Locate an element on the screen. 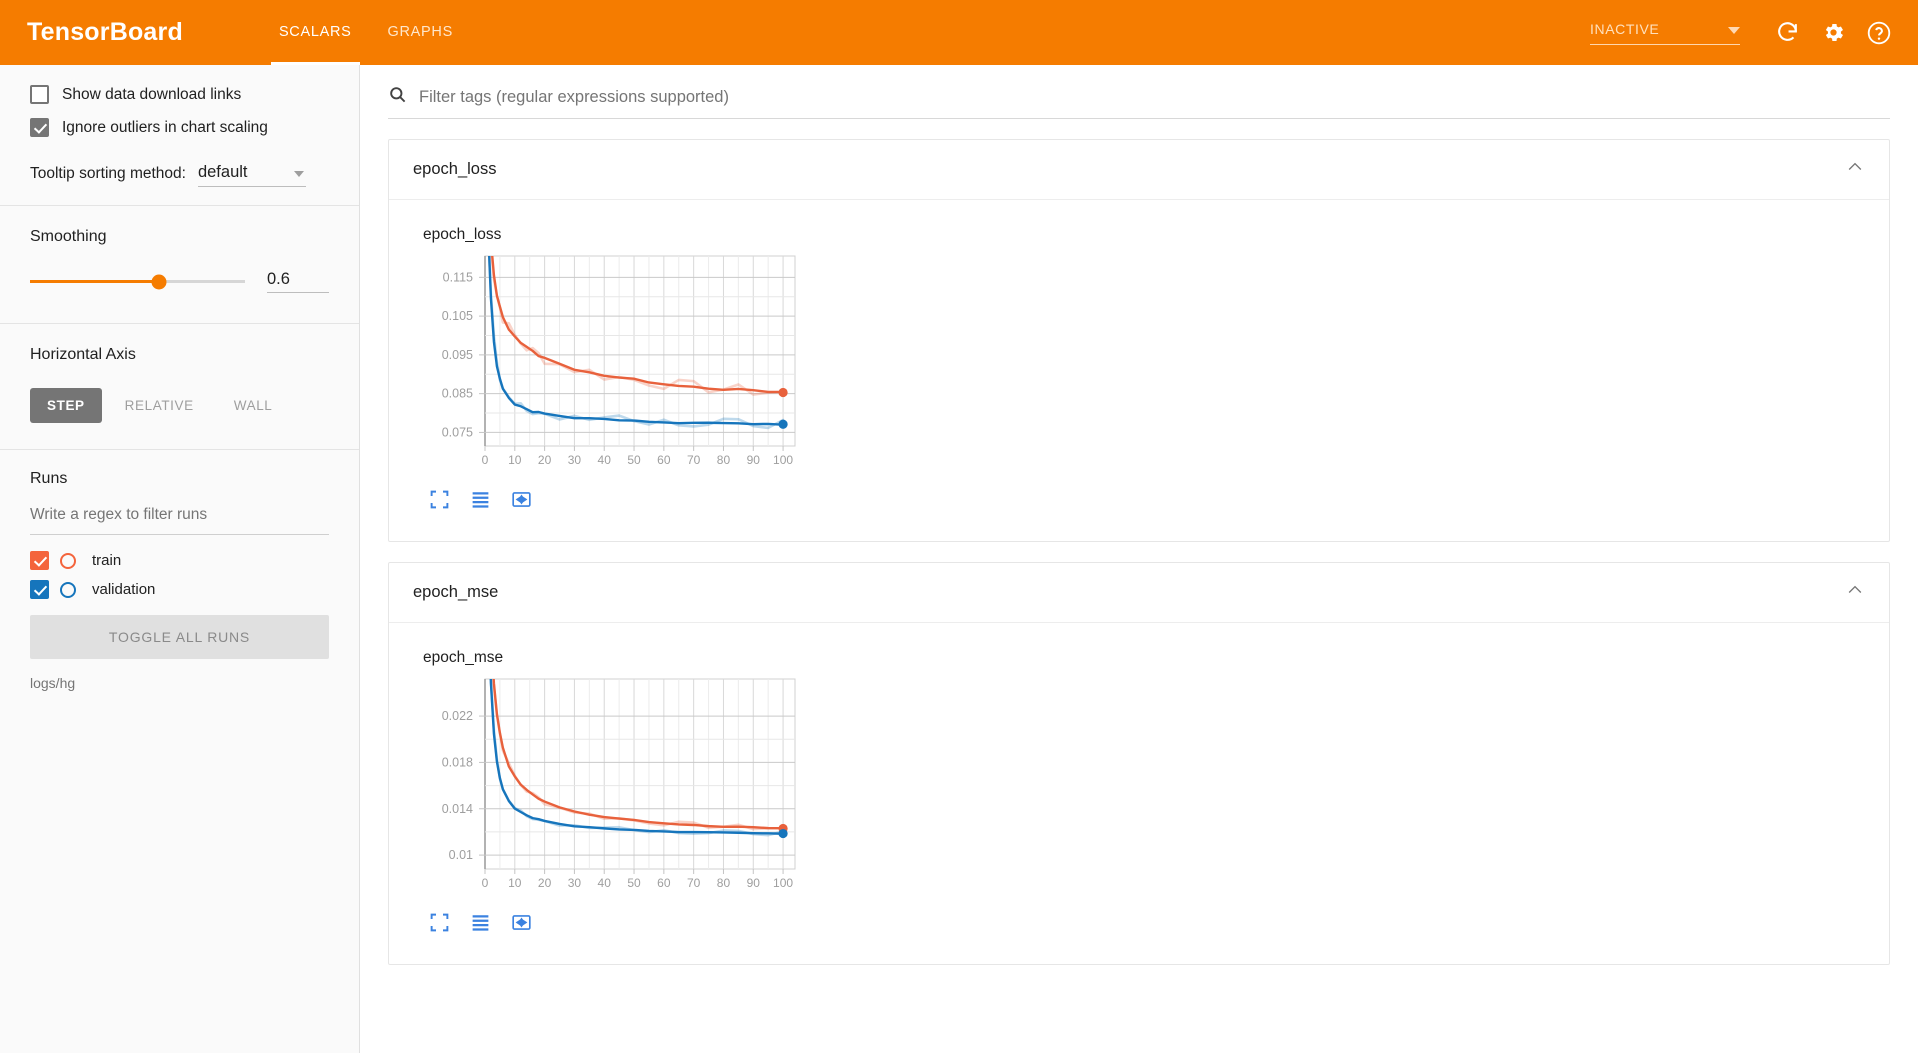  app-header: TensorBoard SCALARS GRAPHS INACTIVE is located at coordinates (959, 32).